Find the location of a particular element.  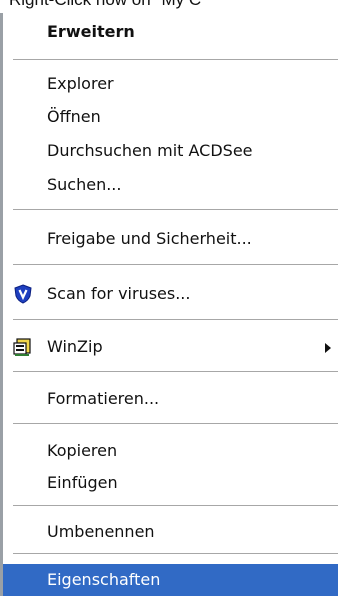

menu-item-erweitern: Erweitern is located at coordinates (170, 32).